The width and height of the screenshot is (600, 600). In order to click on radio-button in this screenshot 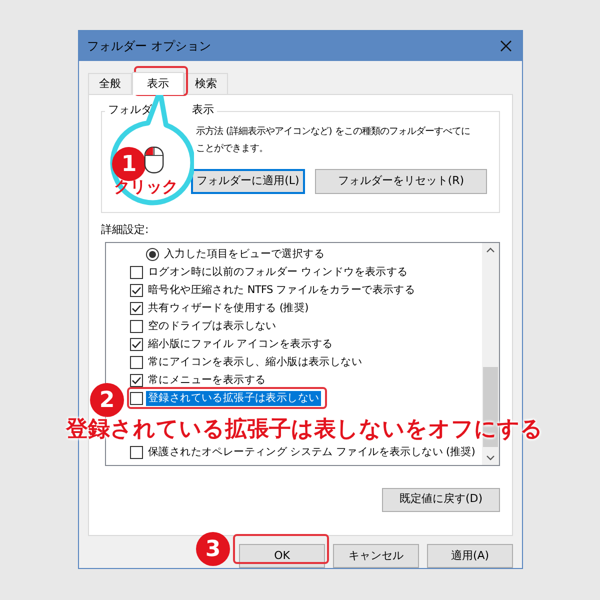, I will do `click(152, 254)`.